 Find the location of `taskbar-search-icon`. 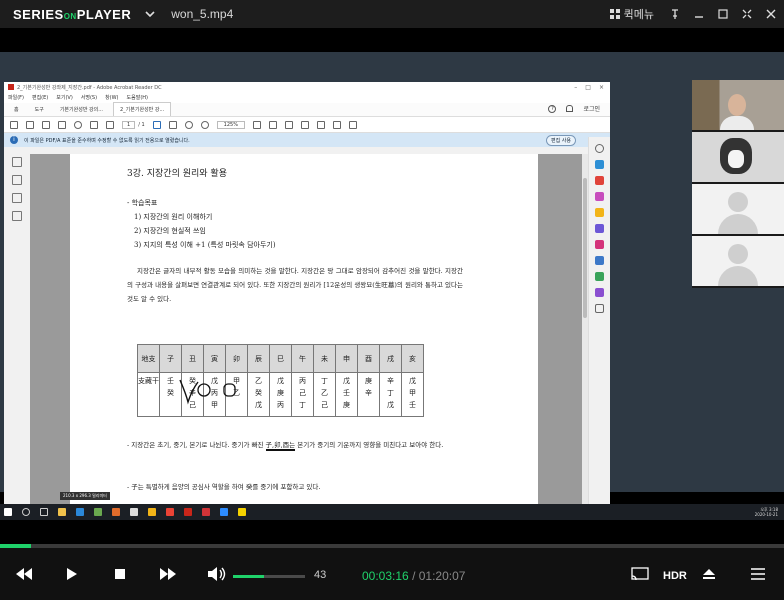

taskbar-search-icon is located at coordinates (26, 512).